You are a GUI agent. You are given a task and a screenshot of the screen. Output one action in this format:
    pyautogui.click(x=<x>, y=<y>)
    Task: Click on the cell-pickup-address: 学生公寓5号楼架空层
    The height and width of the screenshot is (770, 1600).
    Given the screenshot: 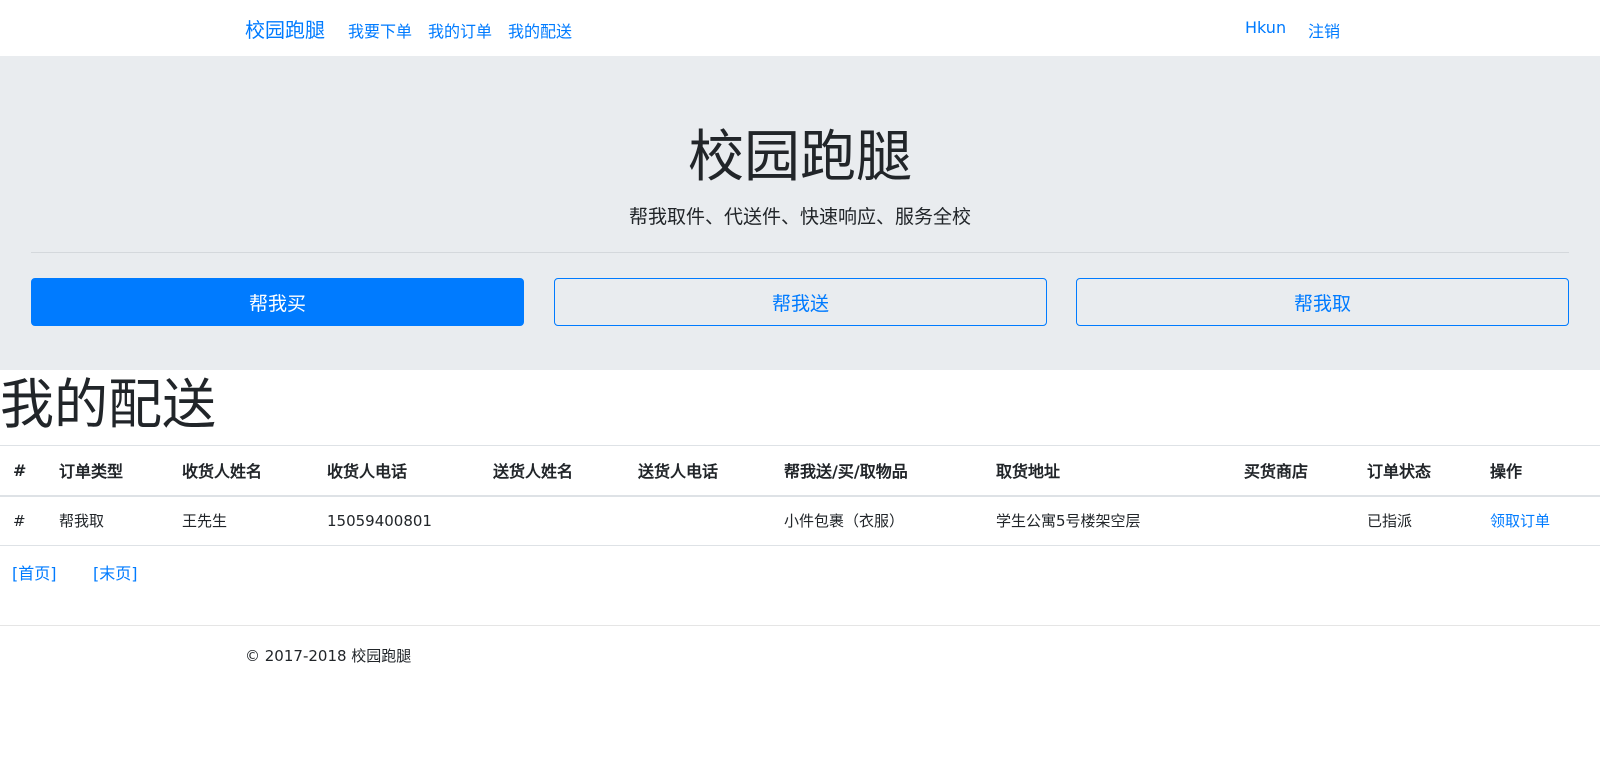 What is the action you would take?
    pyautogui.click(x=1107, y=520)
    